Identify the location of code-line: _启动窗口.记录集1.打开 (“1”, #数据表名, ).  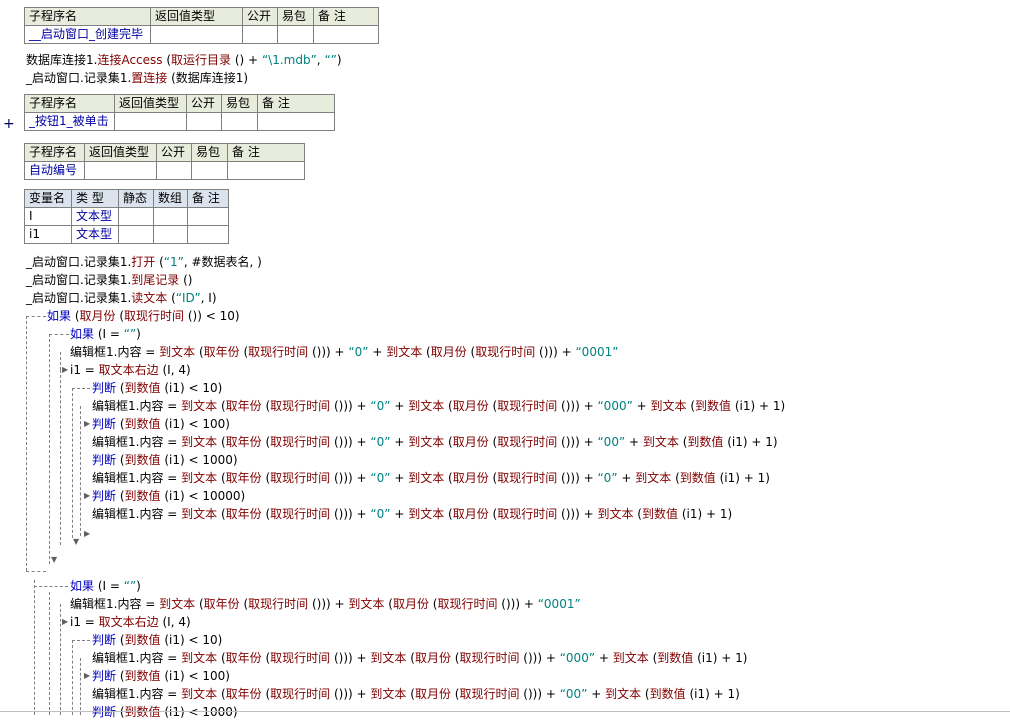
(144, 262).